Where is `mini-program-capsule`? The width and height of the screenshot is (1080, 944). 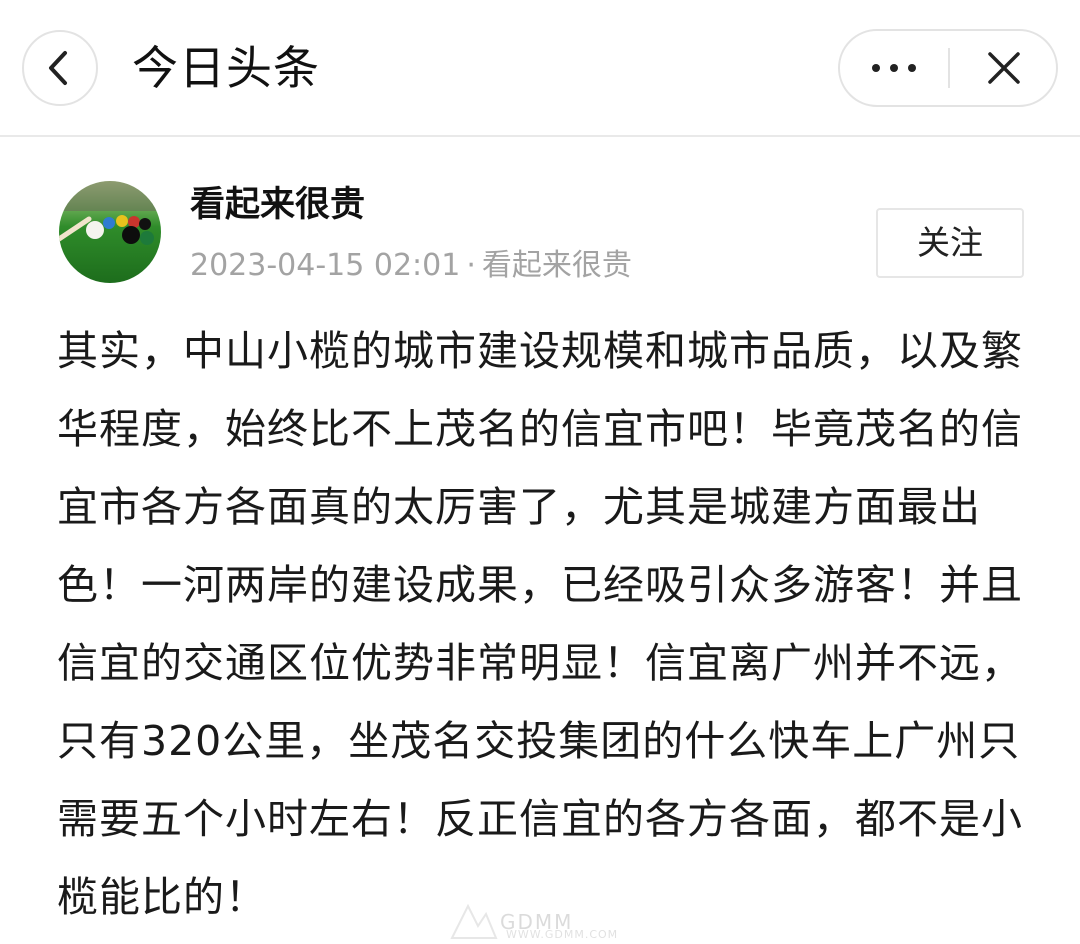 mini-program-capsule is located at coordinates (948, 68).